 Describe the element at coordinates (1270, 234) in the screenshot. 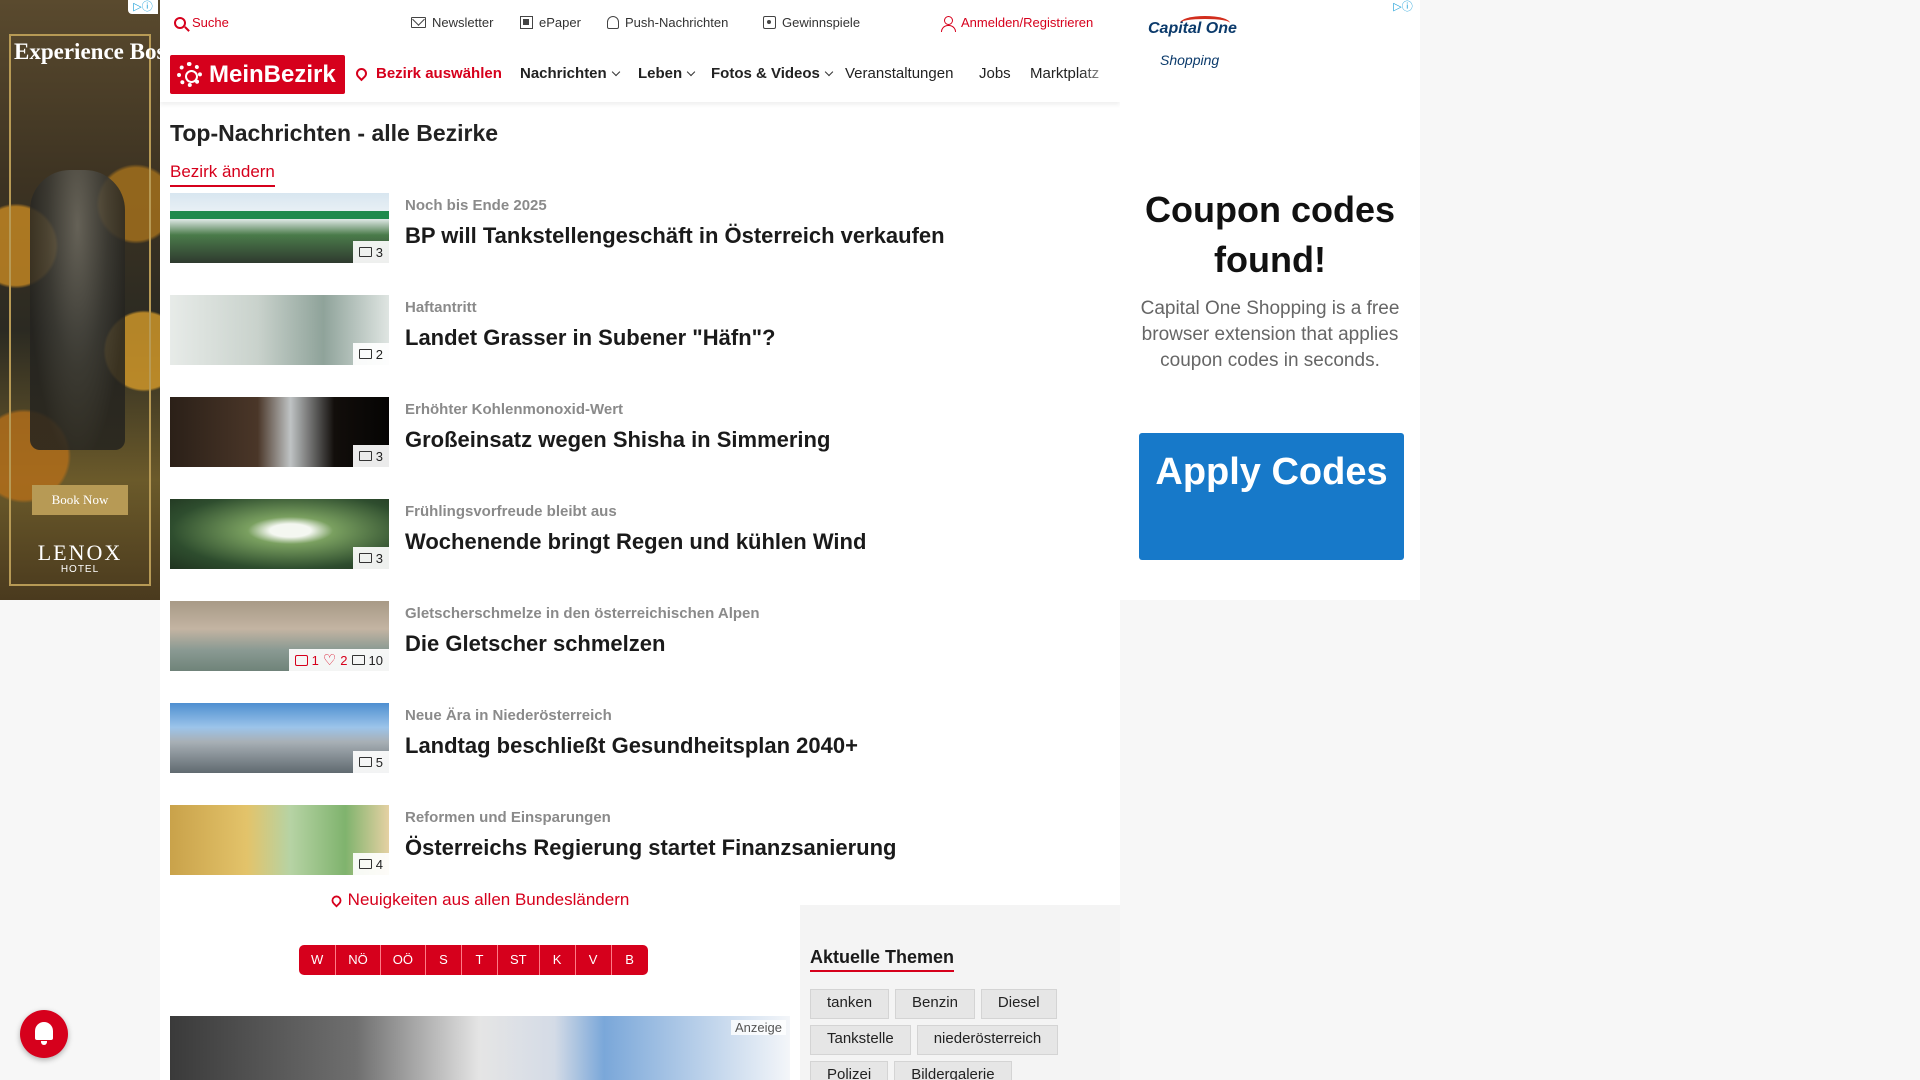

I see `ad-title: Coupon codes found!` at that location.